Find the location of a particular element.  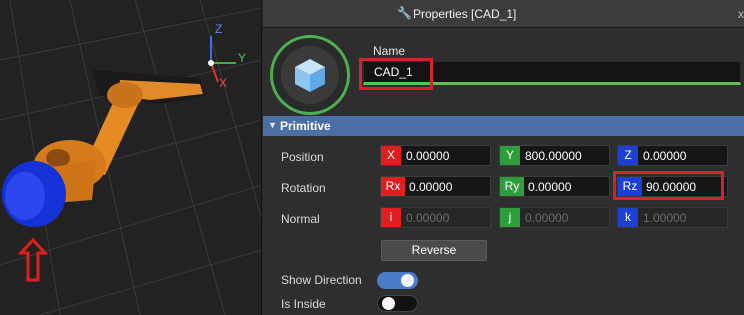

is-inside-label: Is Inside is located at coordinates (303, 304).